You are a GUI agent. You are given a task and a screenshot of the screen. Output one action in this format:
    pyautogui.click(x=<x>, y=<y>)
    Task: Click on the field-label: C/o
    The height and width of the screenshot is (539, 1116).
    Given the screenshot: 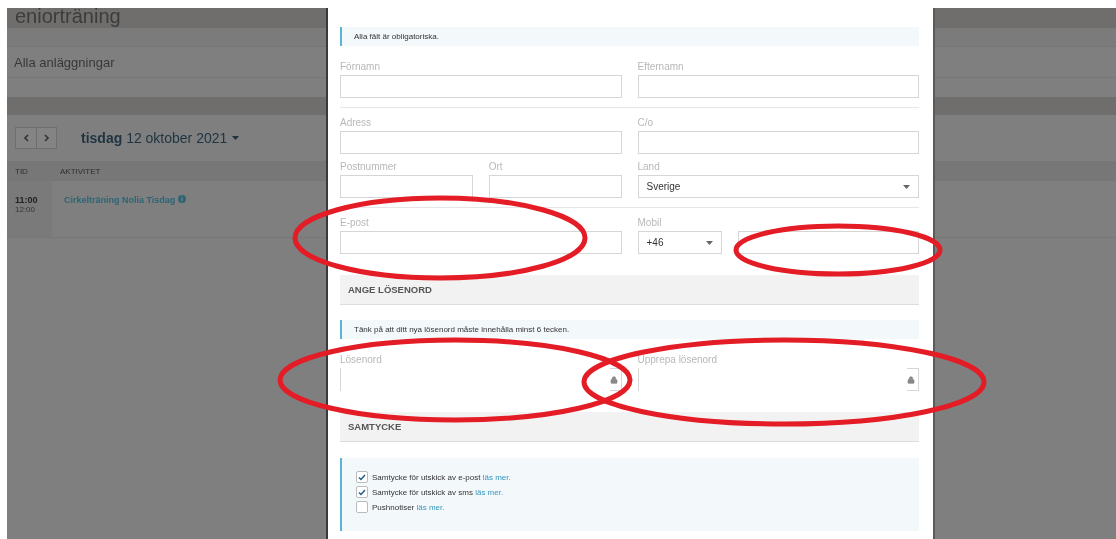 What is the action you would take?
    pyautogui.click(x=645, y=123)
    